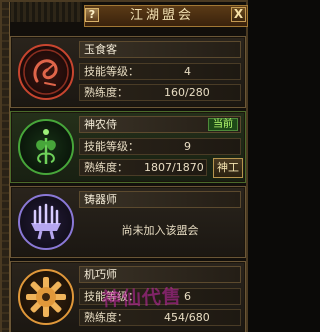  I want to click on skill-level-value: 9, so click(187, 146).